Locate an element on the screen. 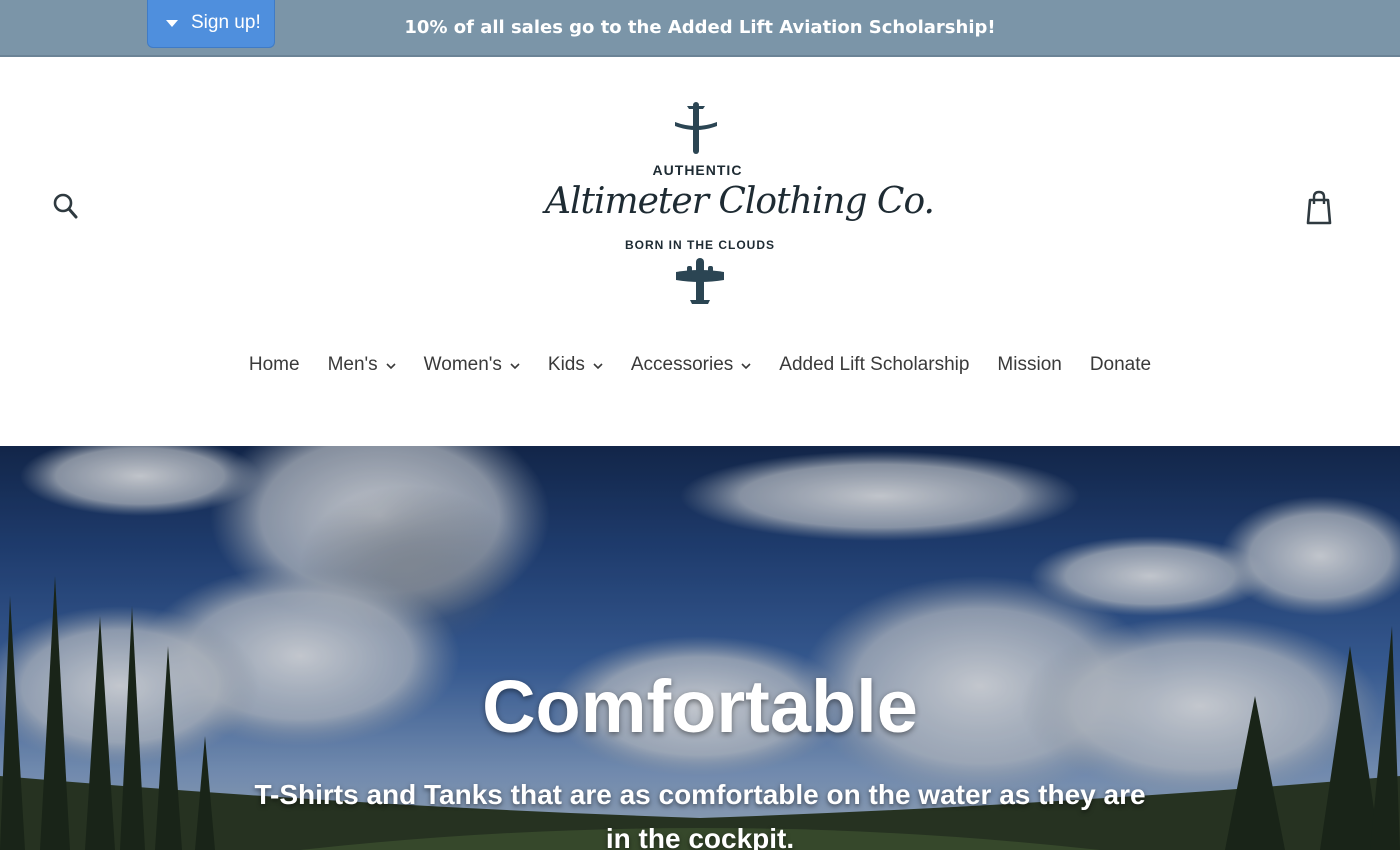 This screenshot has width=1400, height=850. hero-title: Comfortable is located at coordinates (700, 706).